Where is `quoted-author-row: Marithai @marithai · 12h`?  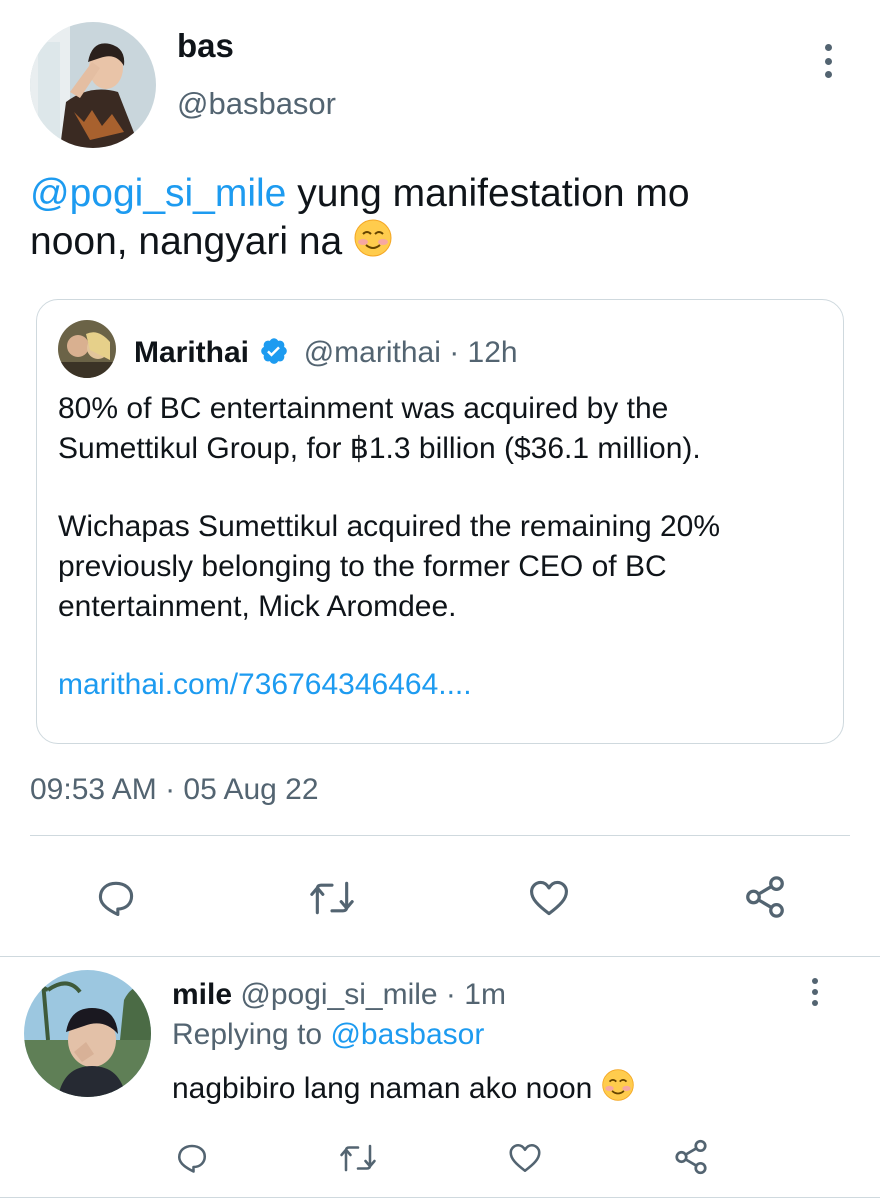 quoted-author-row: Marithai @marithai · 12h is located at coordinates (326, 355).